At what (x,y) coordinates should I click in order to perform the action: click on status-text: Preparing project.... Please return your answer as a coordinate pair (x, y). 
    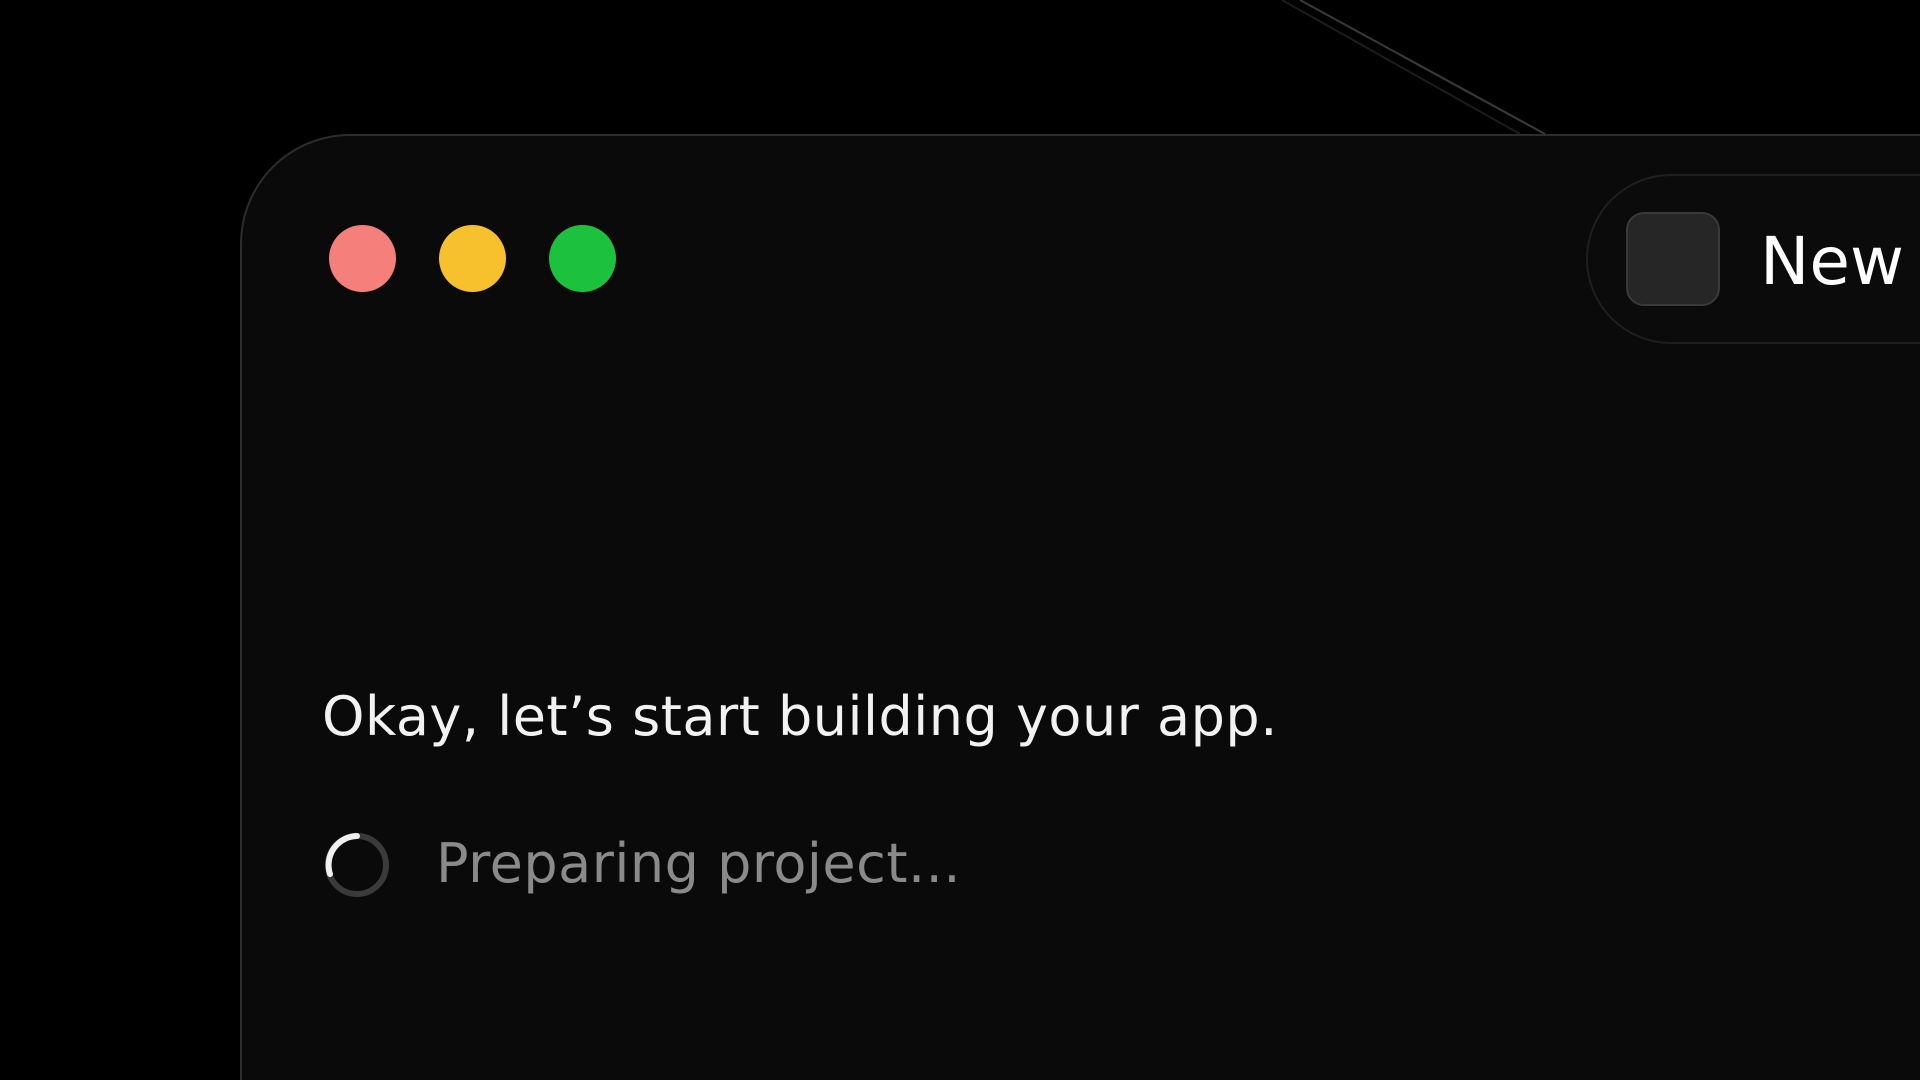
    Looking at the image, I should click on (699, 863).